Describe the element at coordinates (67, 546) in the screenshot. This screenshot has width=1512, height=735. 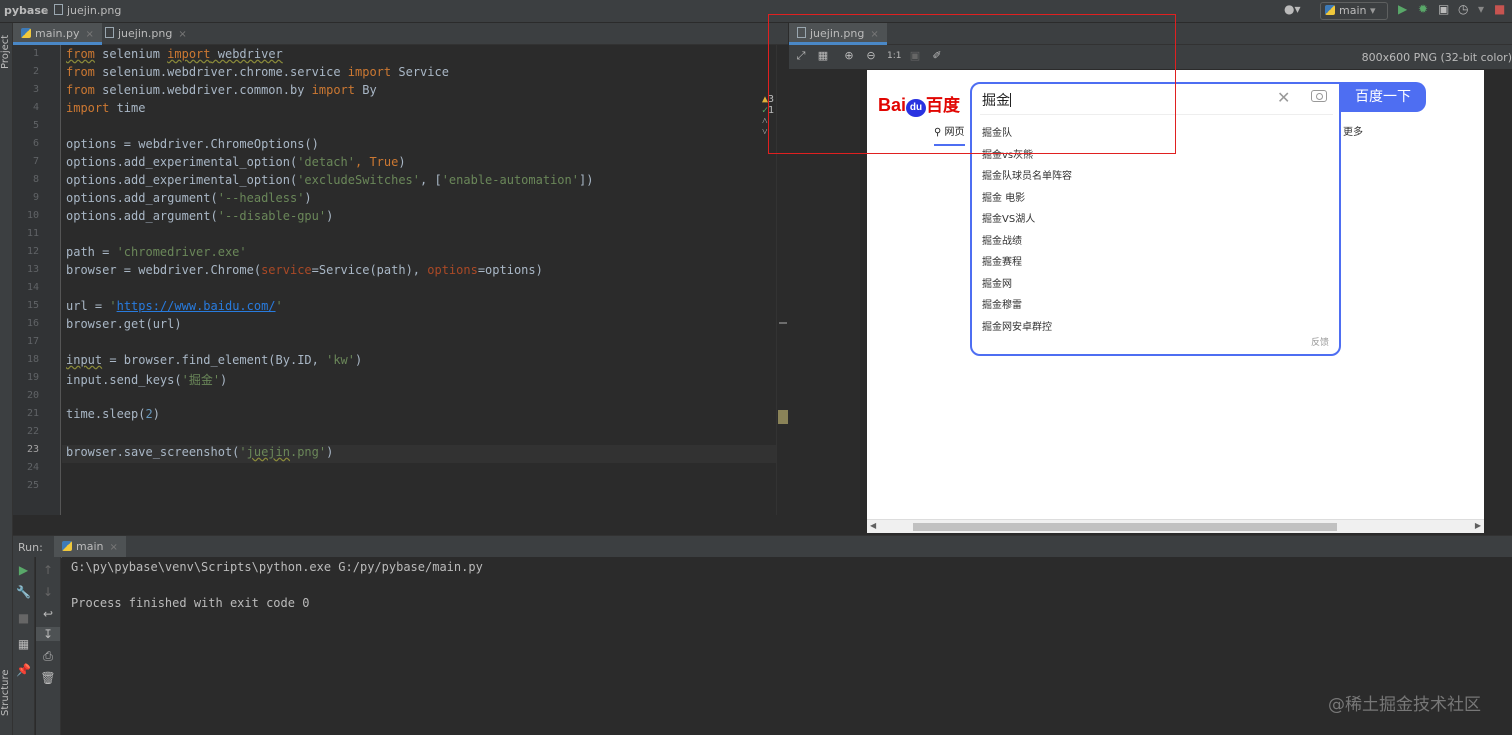
I see `python-icon` at that location.